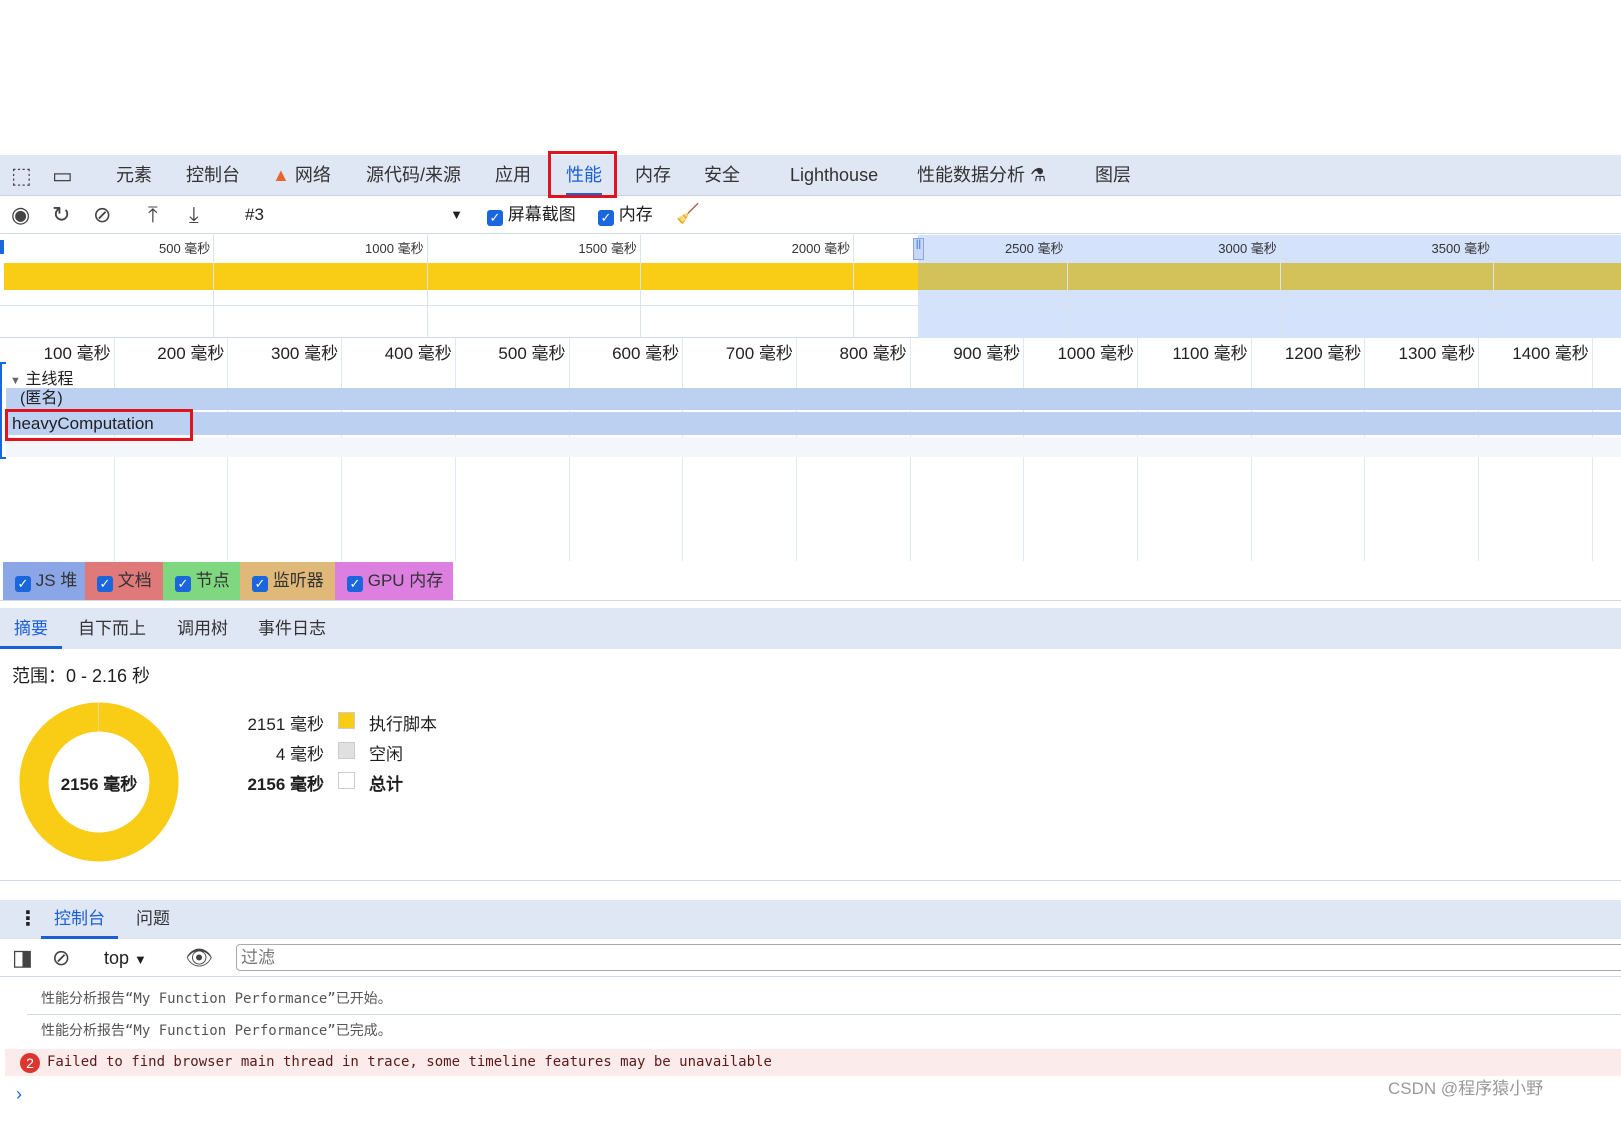 This screenshot has height=1140, width=1621. What do you see at coordinates (810, 600) in the screenshot?
I see `divider` at bounding box center [810, 600].